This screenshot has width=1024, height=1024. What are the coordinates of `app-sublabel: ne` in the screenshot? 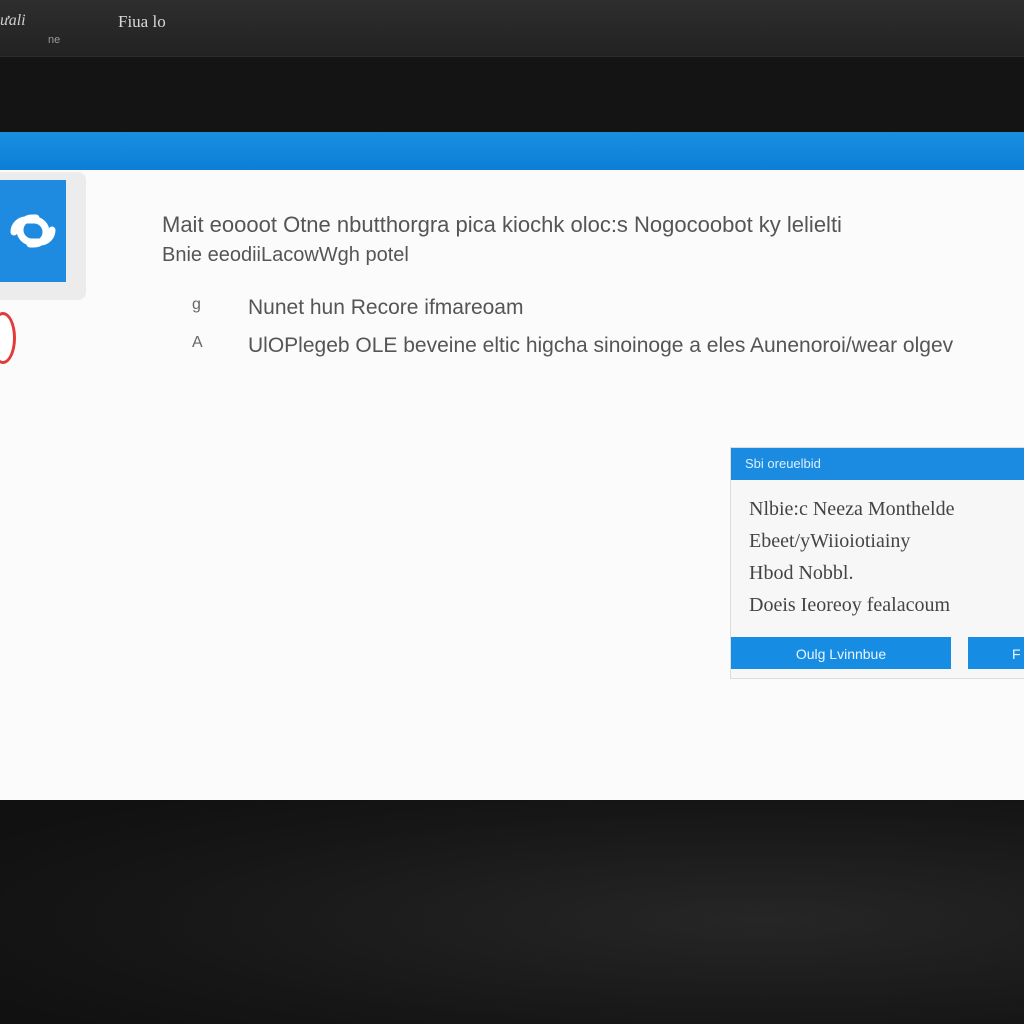 It's located at (54, 40).